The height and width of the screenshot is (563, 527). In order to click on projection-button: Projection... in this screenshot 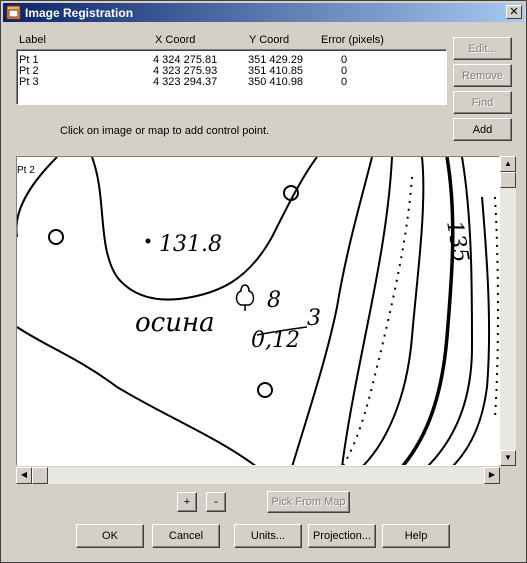, I will do `click(342, 536)`.